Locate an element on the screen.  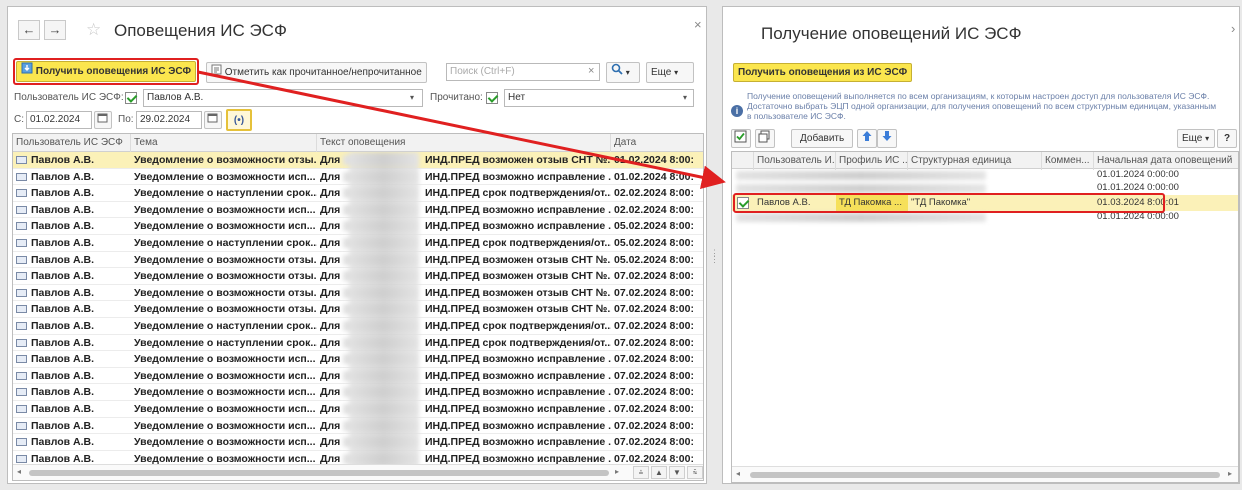
blurred-text is located at coordinates (861, 217).